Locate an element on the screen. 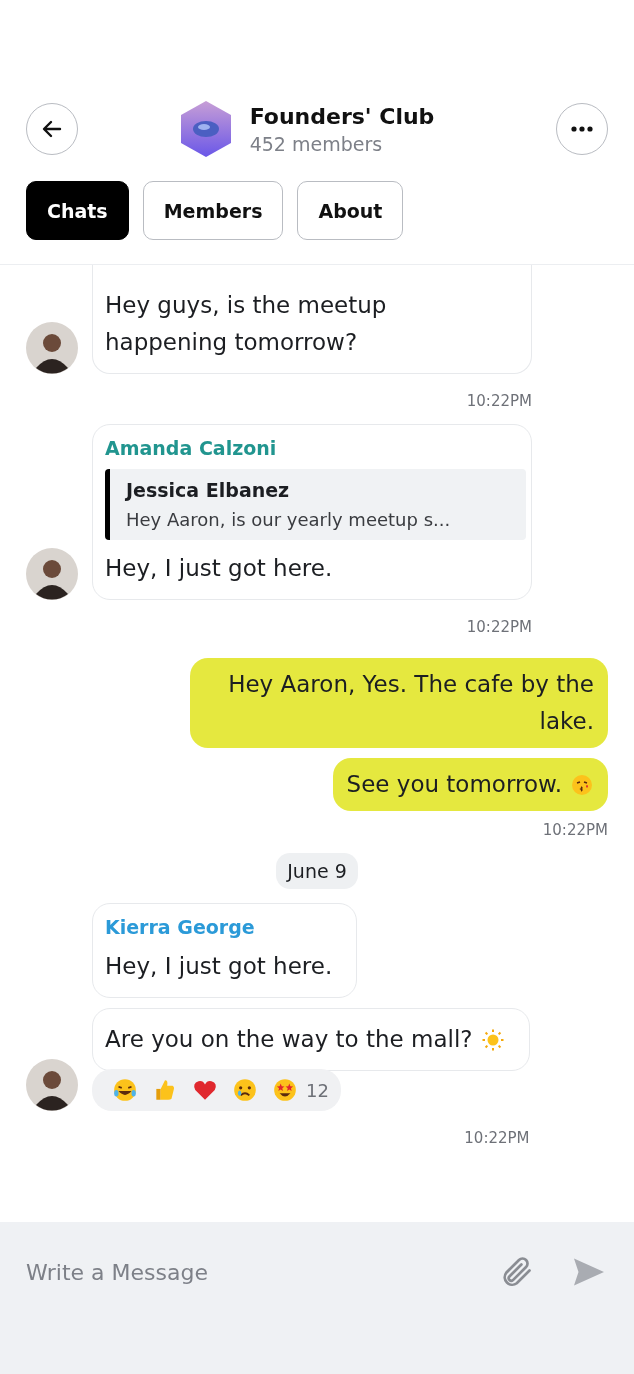 The image size is (634, 1374). group-title: Founders' Club is located at coordinates (342, 116).